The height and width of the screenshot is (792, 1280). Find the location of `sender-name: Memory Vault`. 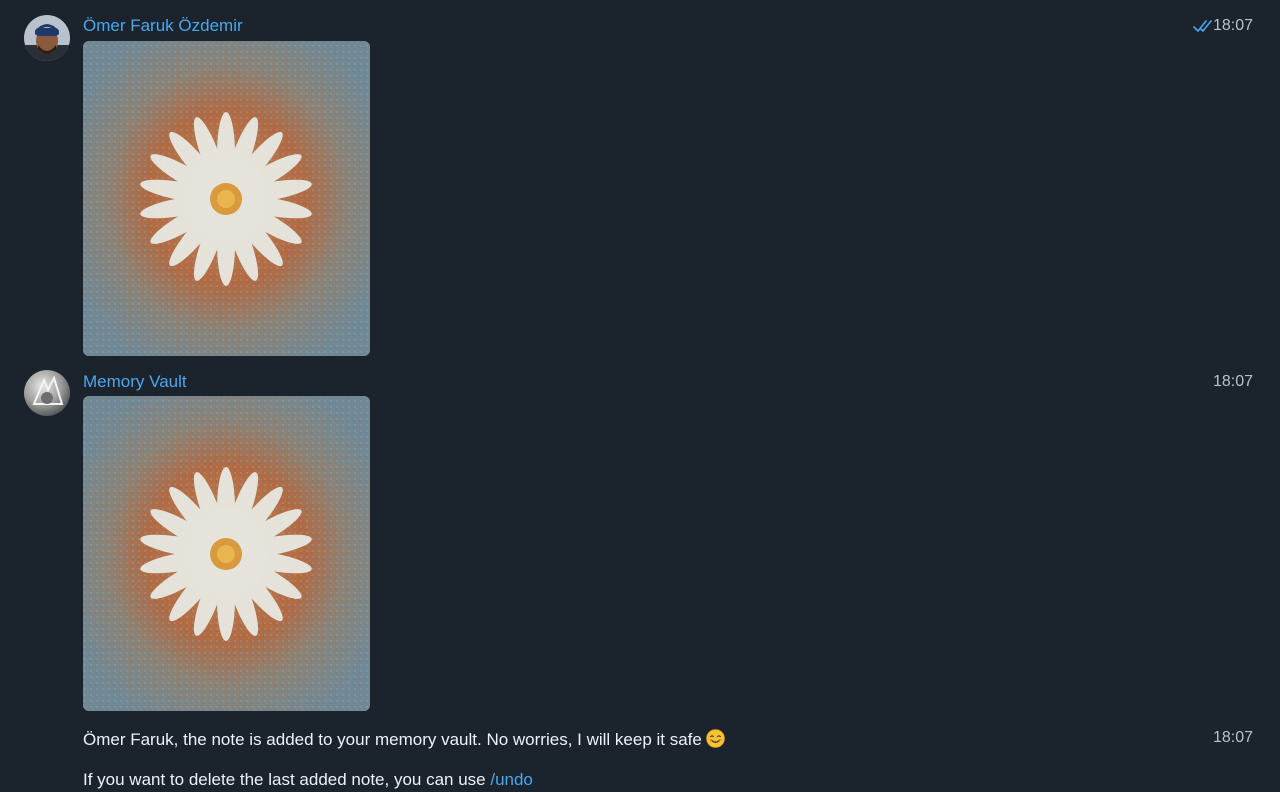

sender-name: Memory Vault is located at coordinates (135, 382).